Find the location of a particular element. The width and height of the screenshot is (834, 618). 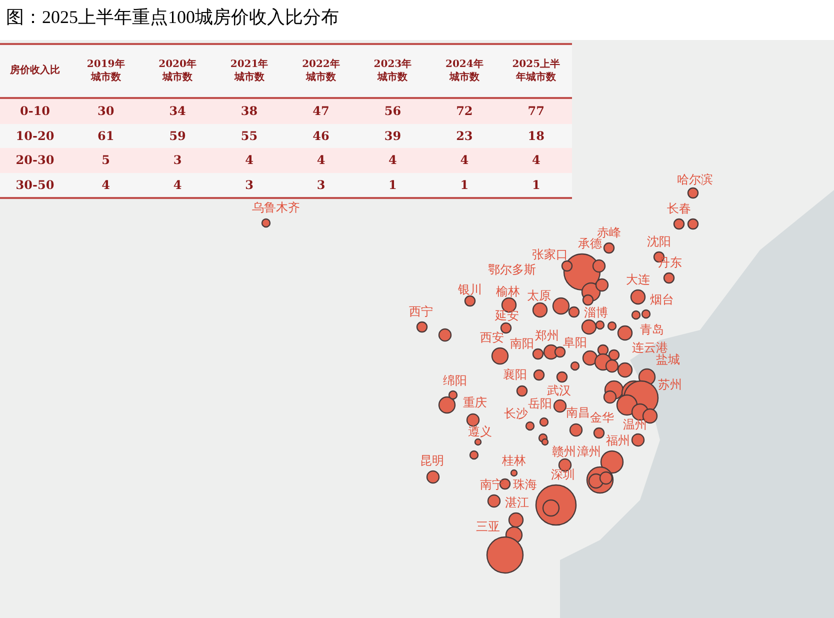

city-label: 金华 is located at coordinates (602, 418).